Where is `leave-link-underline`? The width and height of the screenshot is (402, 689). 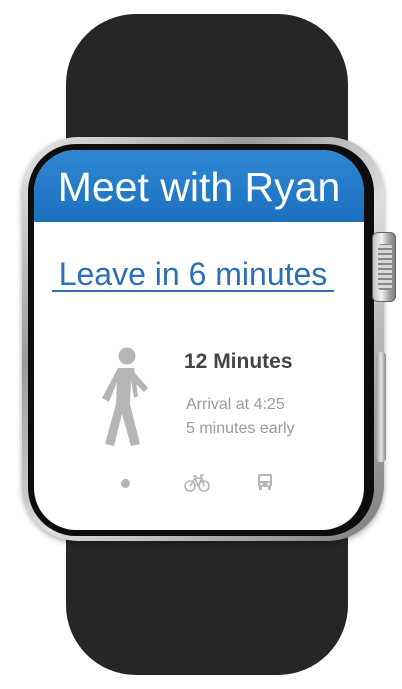
leave-link-underline is located at coordinates (193, 291).